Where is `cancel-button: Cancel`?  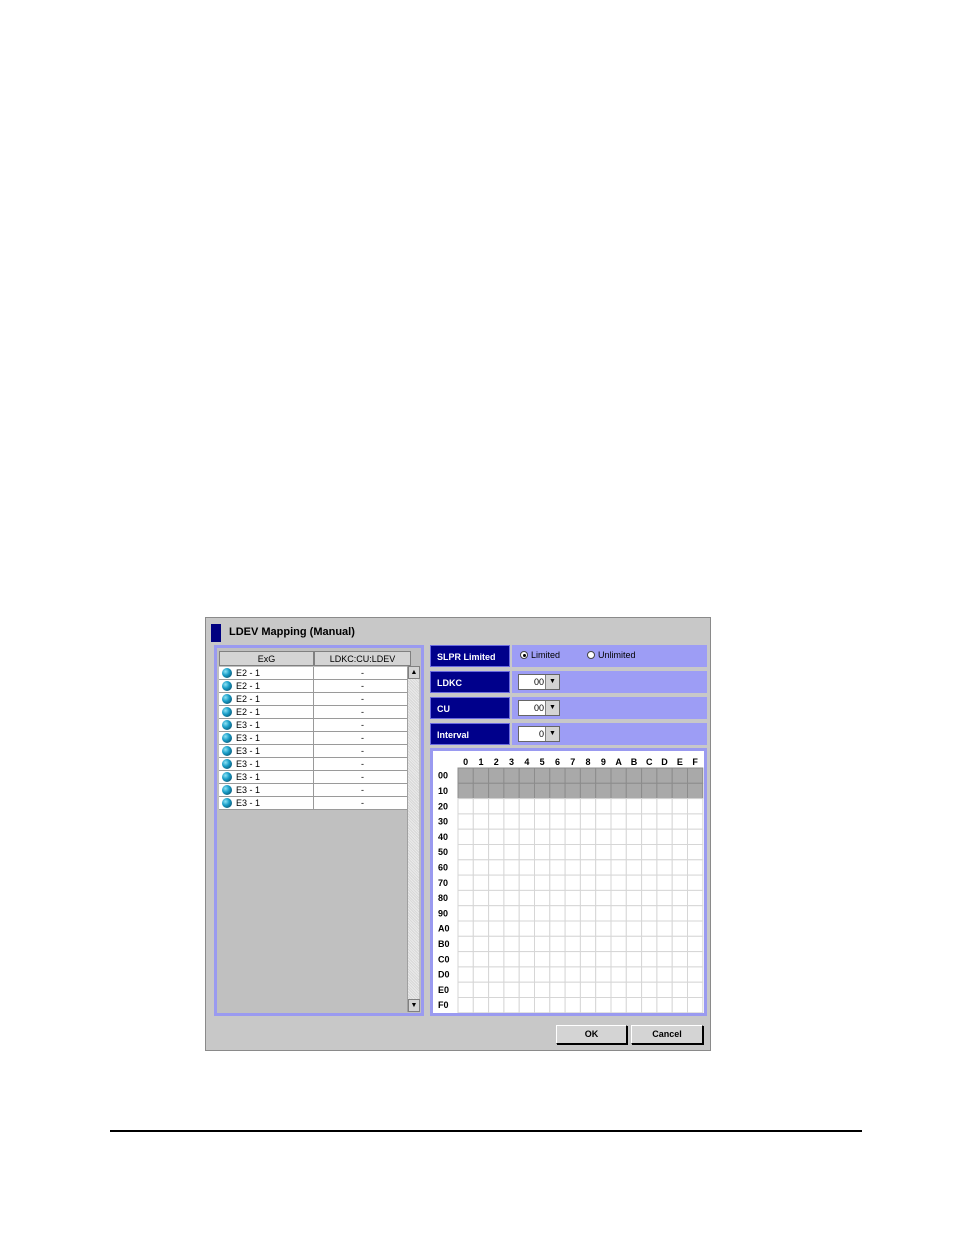
cancel-button: Cancel is located at coordinates (667, 1034).